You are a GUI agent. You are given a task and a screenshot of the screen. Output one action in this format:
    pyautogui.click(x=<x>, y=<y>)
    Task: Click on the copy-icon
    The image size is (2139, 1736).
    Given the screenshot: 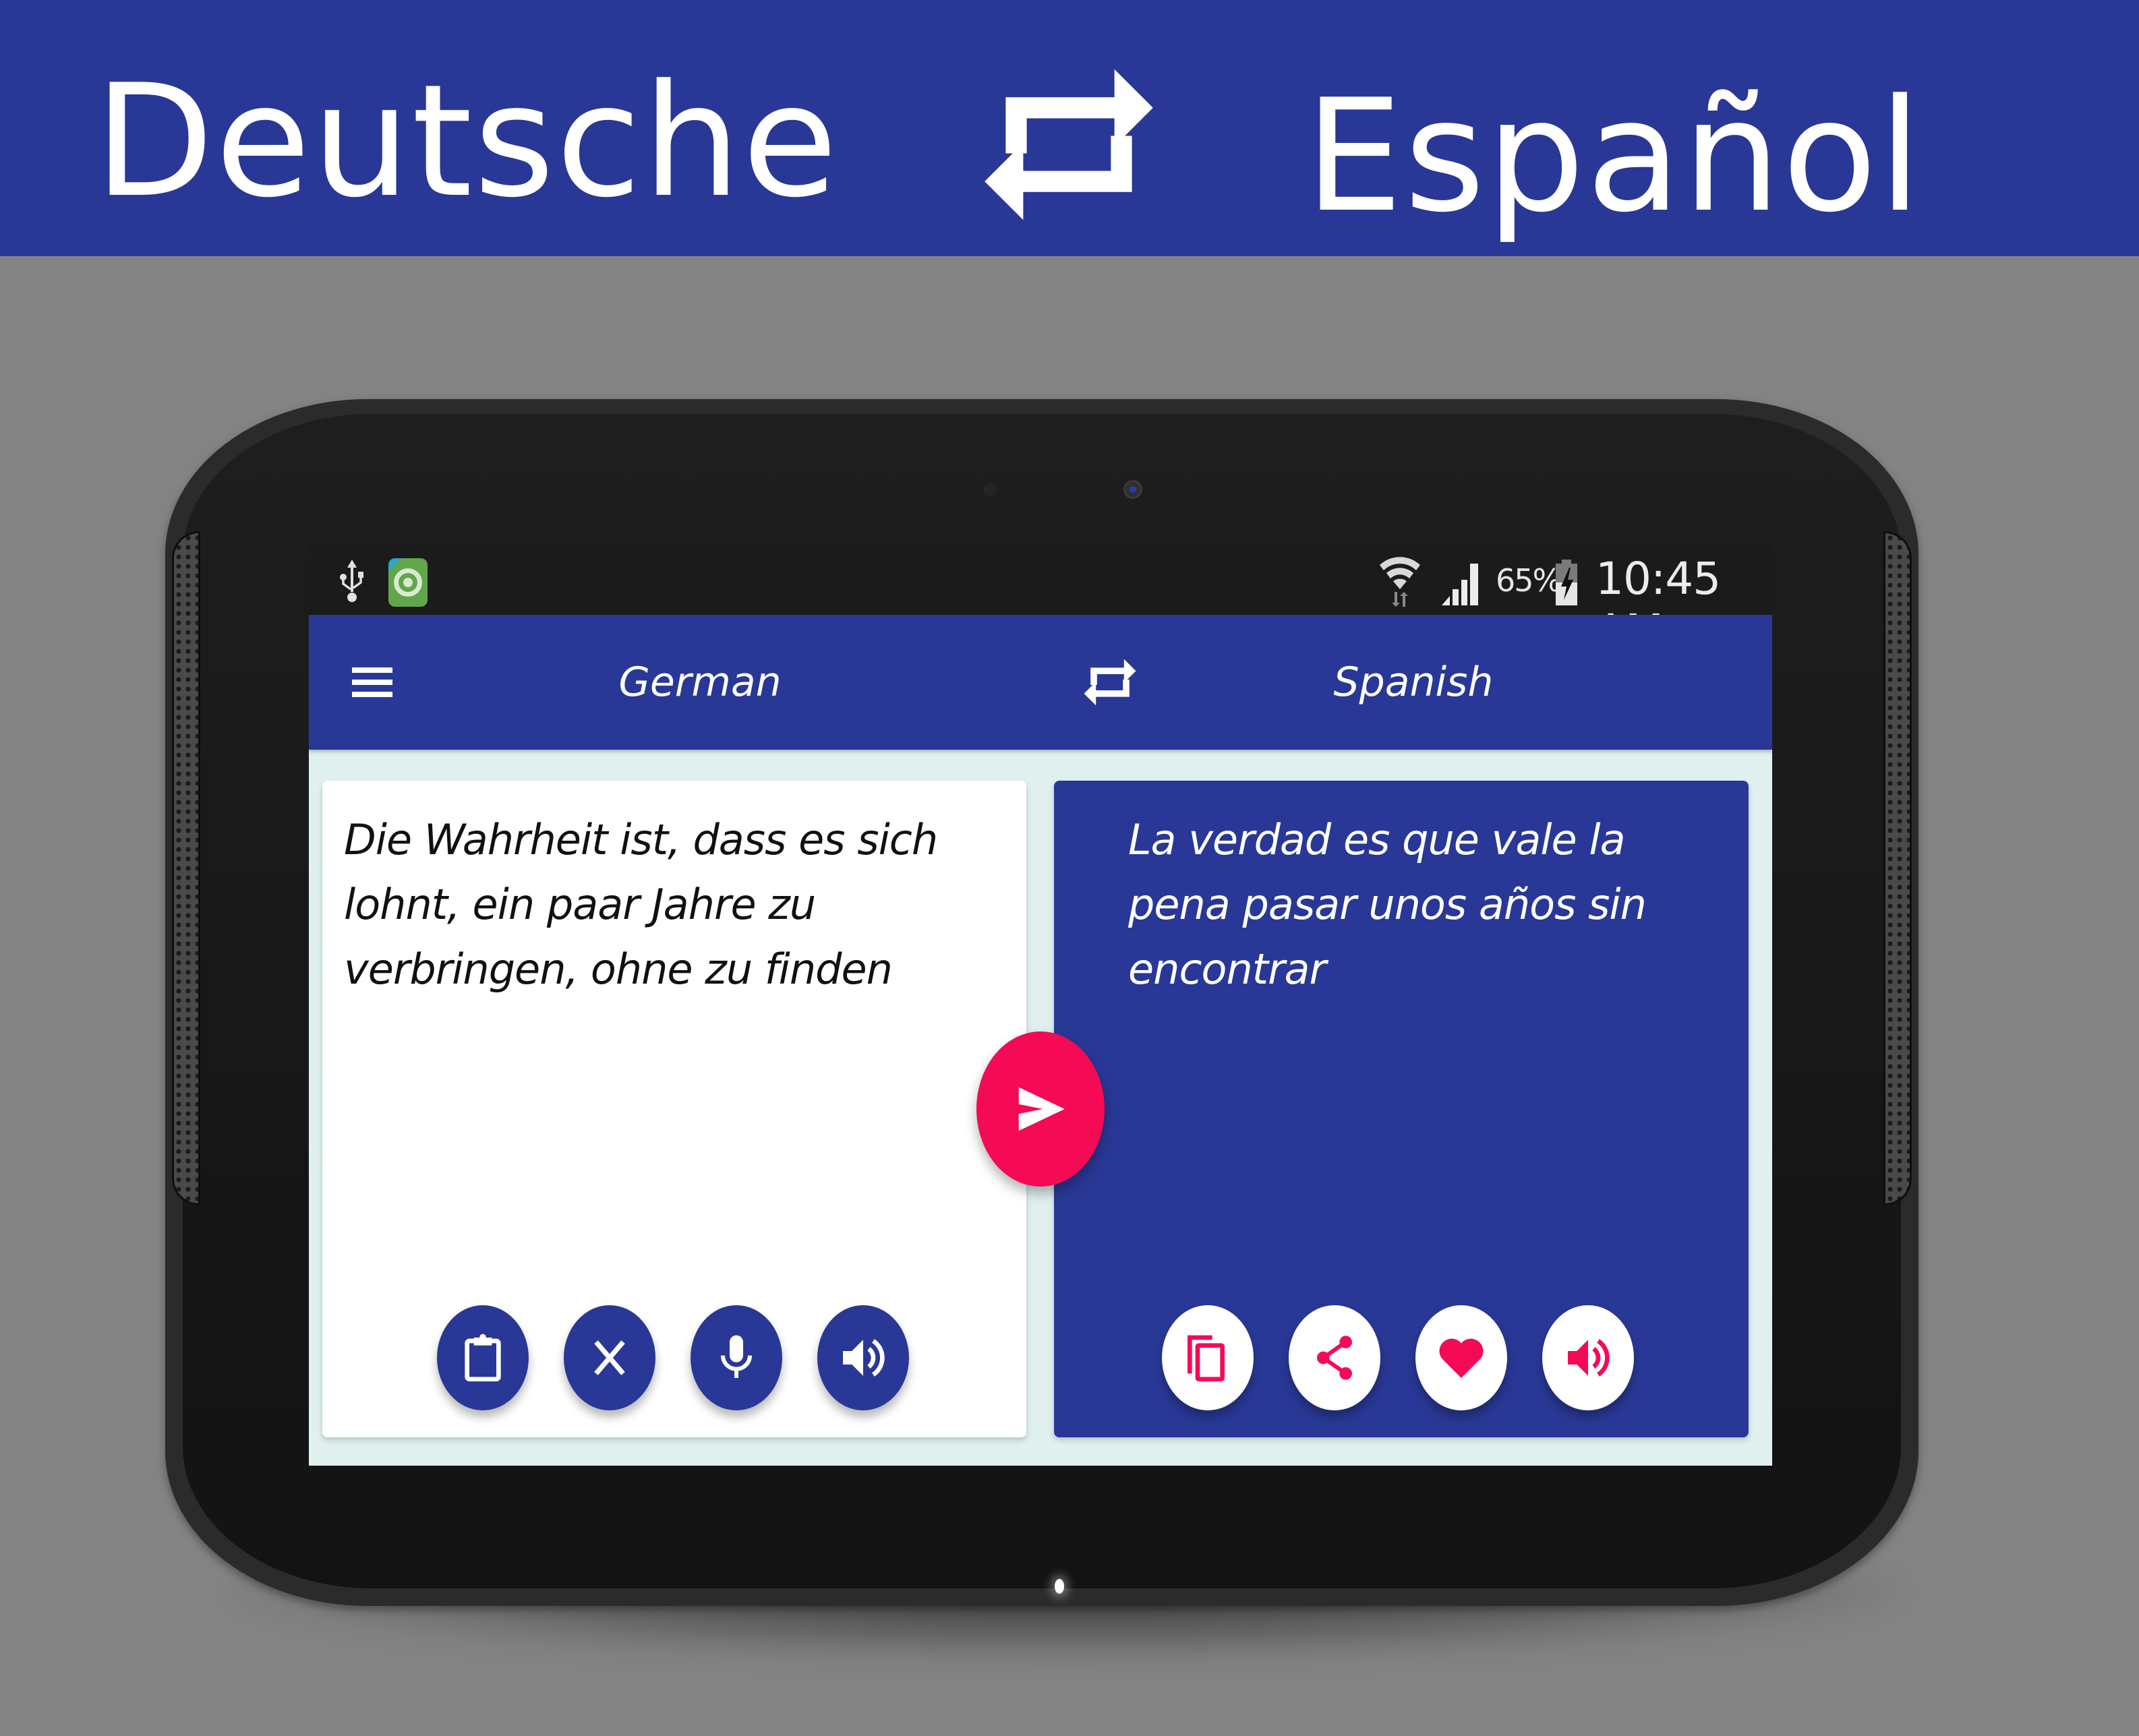 What is the action you would take?
    pyautogui.click(x=1206, y=1358)
    